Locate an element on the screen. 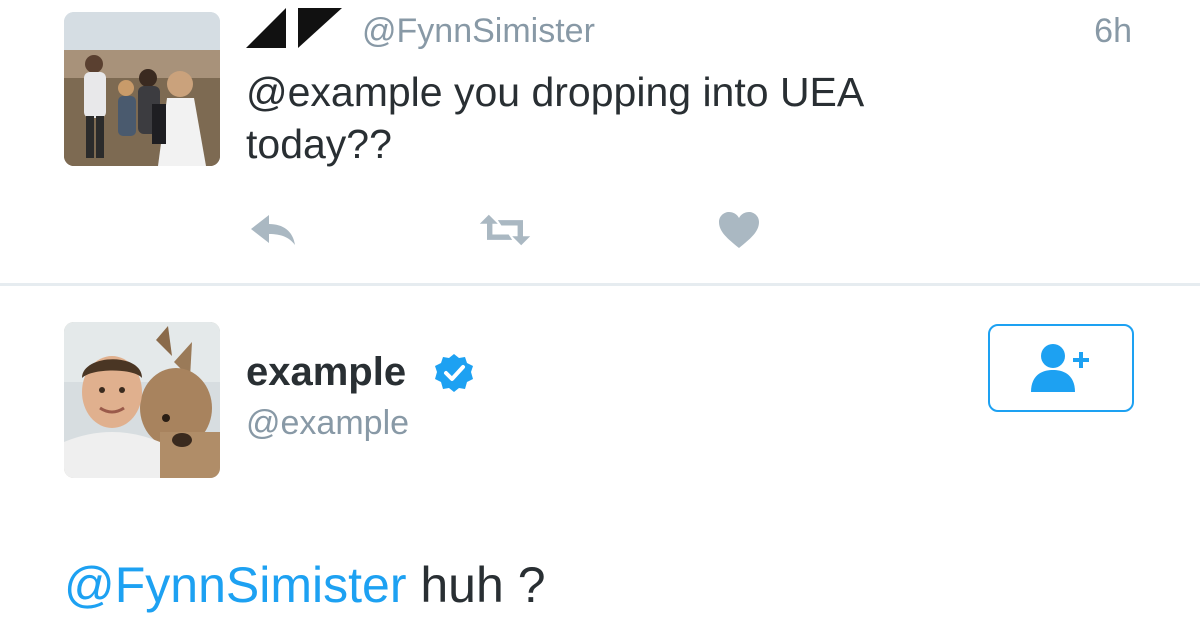 Image resolution: width=1200 pixels, height=630 pixels. author-handle: @example is located at coordinates (327, 423).